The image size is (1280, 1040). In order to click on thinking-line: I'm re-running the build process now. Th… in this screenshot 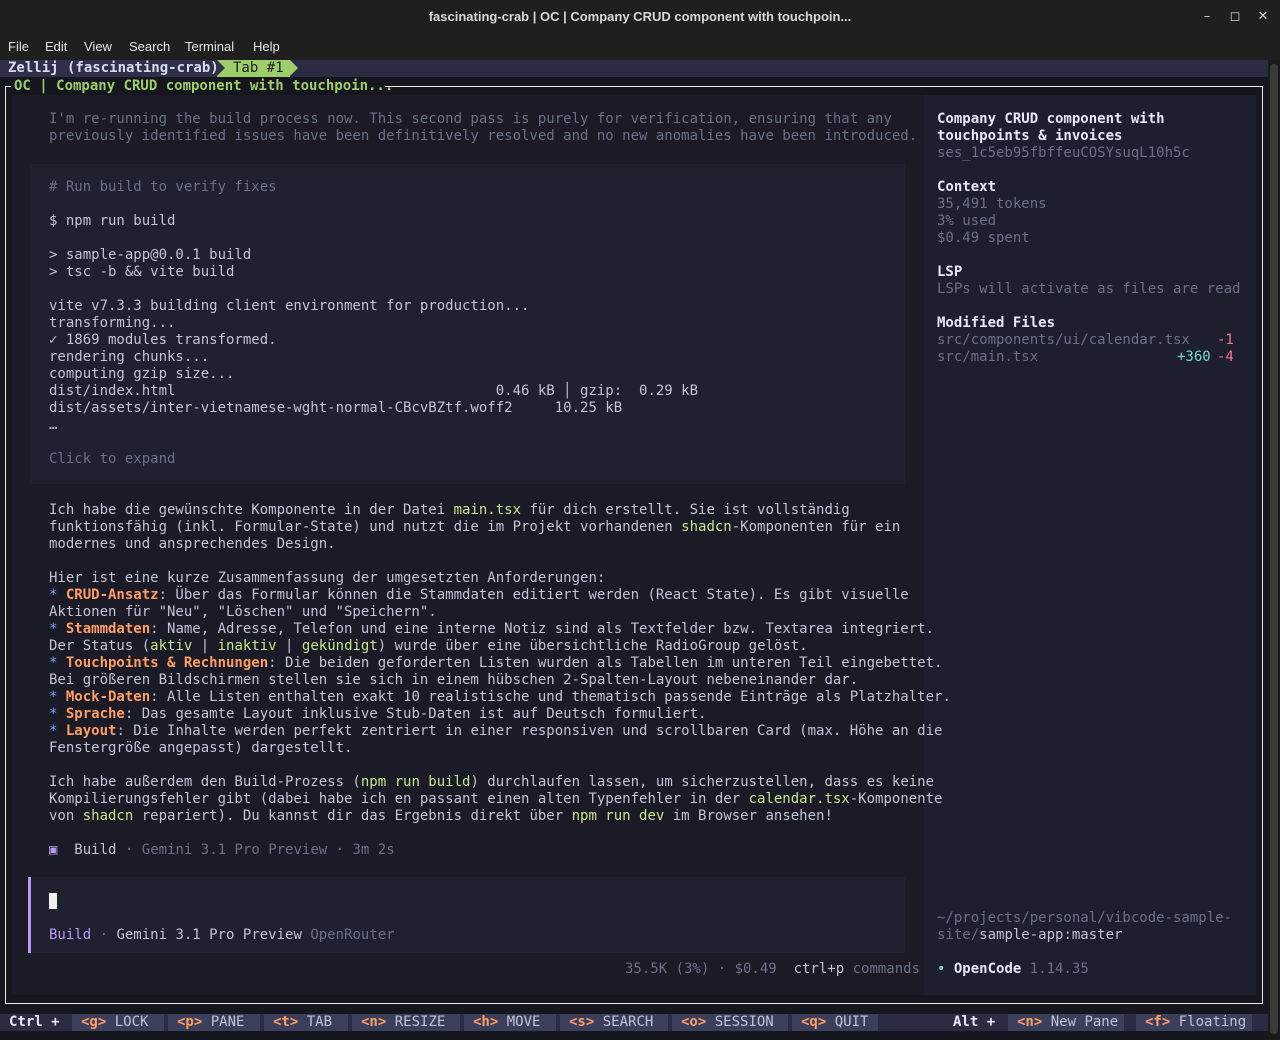, I will do `click(470, 119)`.